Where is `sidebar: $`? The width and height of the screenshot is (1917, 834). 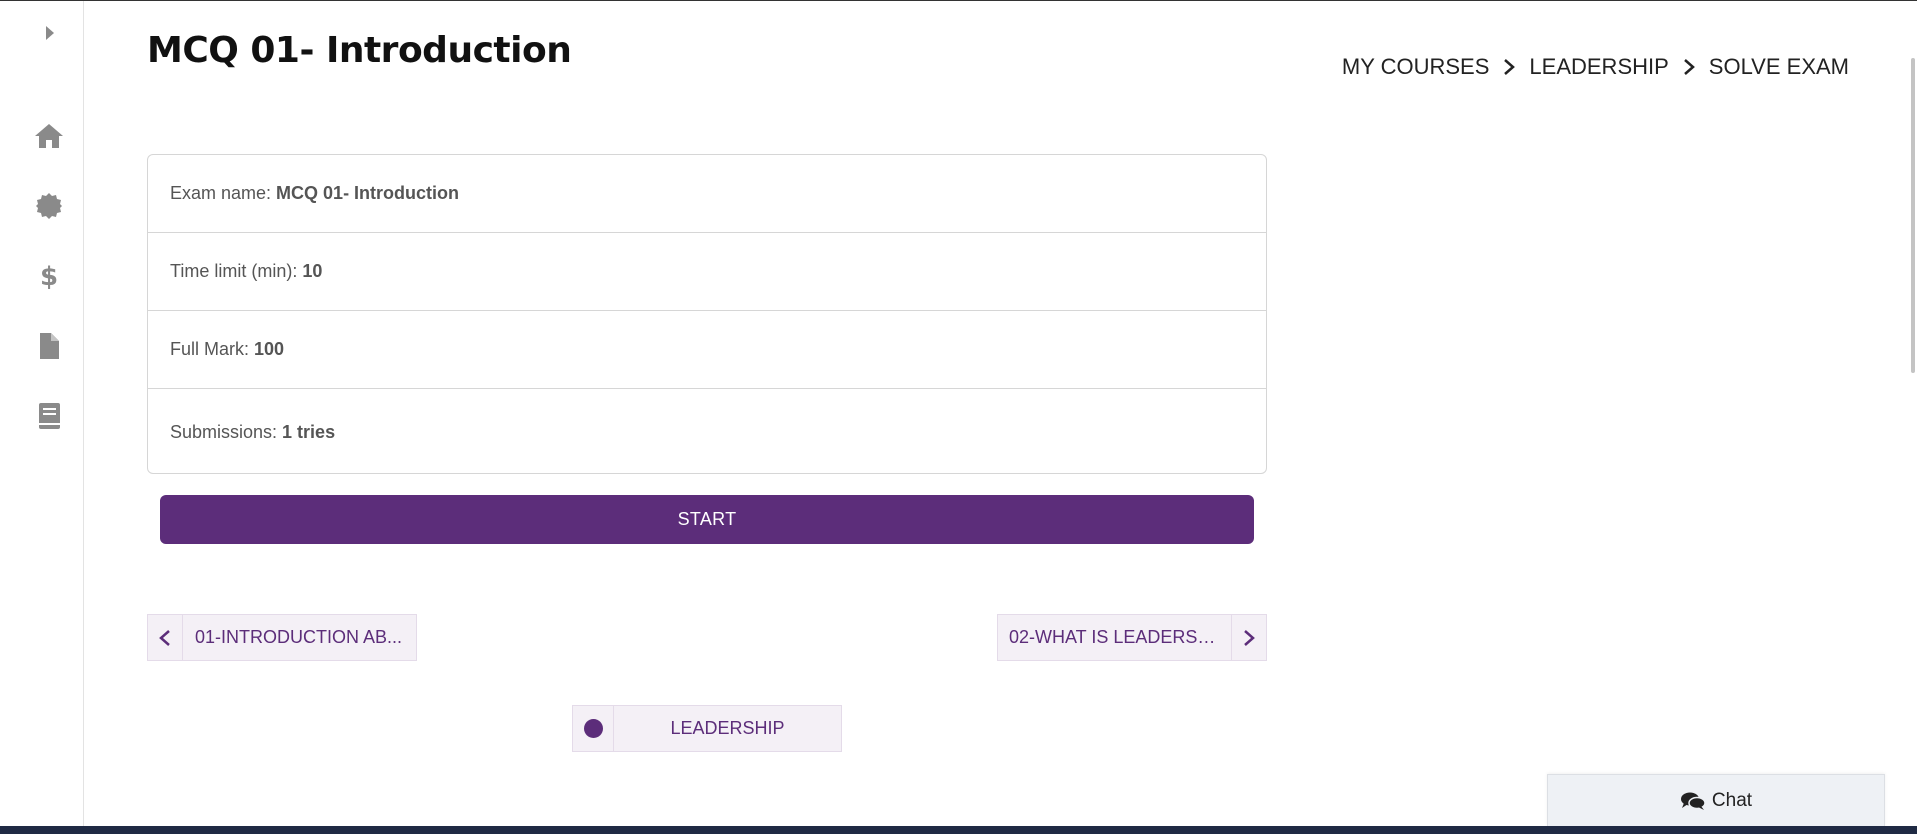 sidebar: $ is located at coordinates (42, 413).